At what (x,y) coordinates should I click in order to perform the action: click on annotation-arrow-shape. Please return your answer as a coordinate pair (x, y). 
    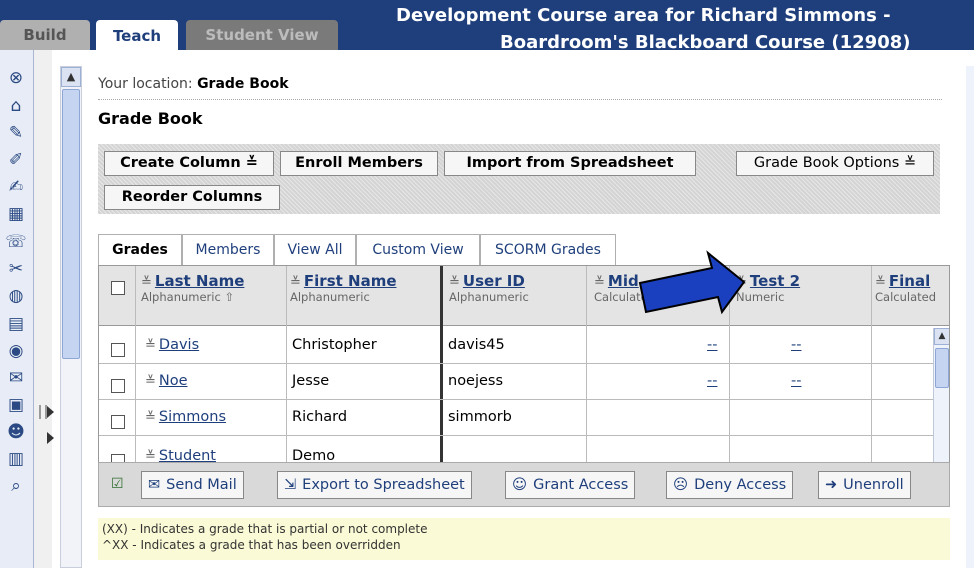
    Looking at the image, I should click on (692, 282).